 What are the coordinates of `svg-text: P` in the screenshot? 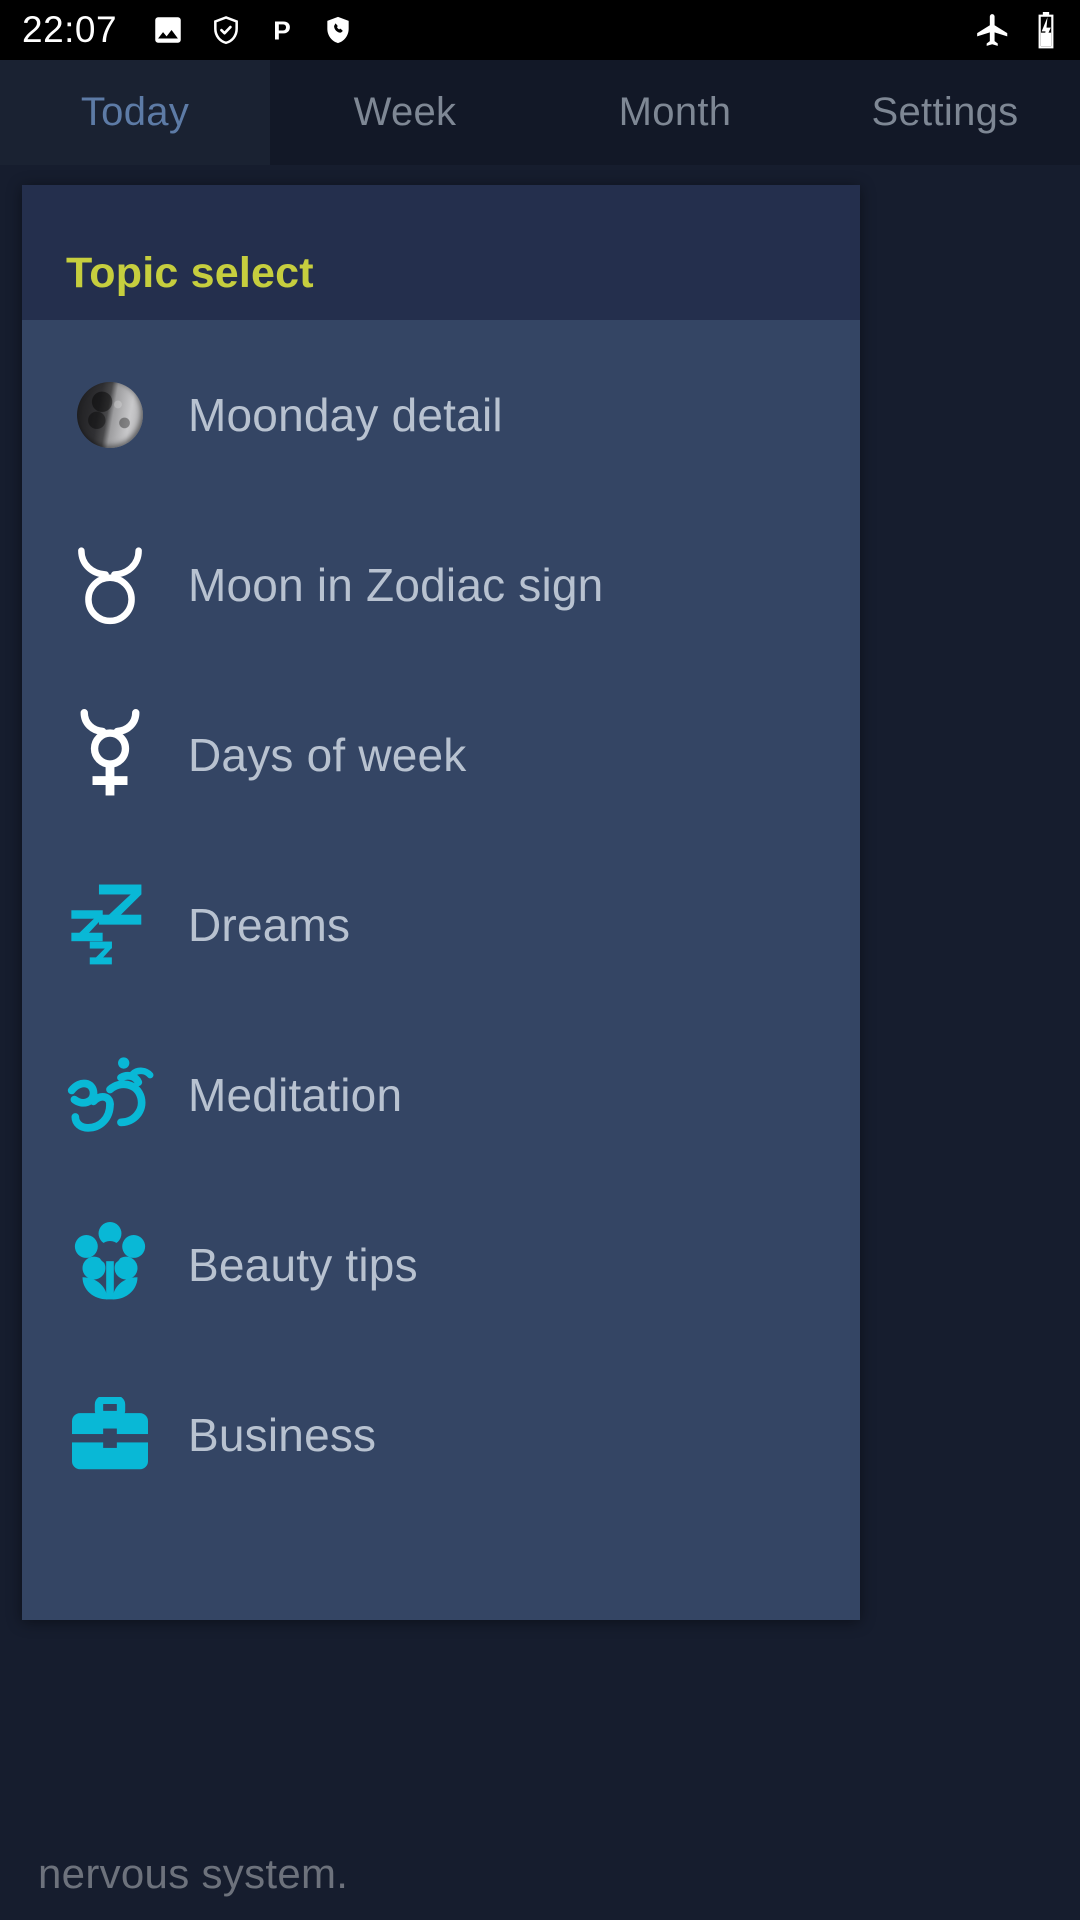 It's located at (282, 30).